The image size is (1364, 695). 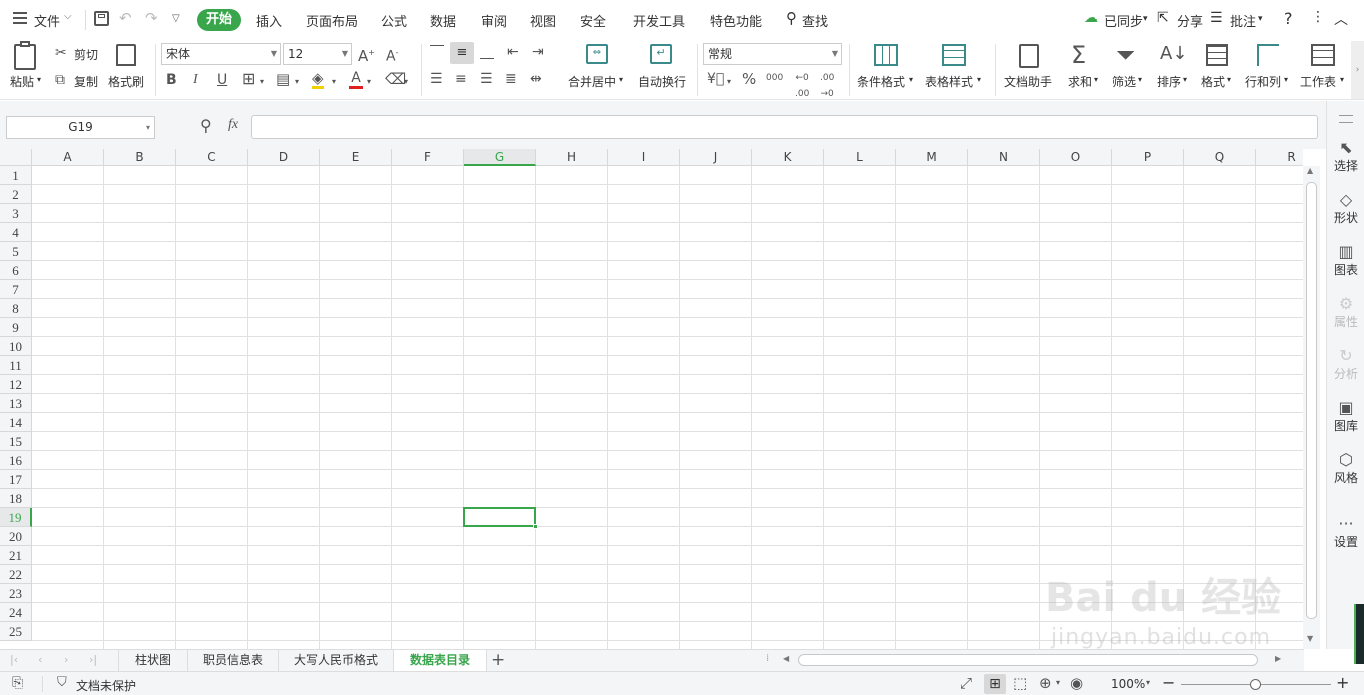 What do you see at coordinates (1045, 683) in the screenshot?
I see `page-layout-view-icon: ⊕` at bounding box center [1045, 683].